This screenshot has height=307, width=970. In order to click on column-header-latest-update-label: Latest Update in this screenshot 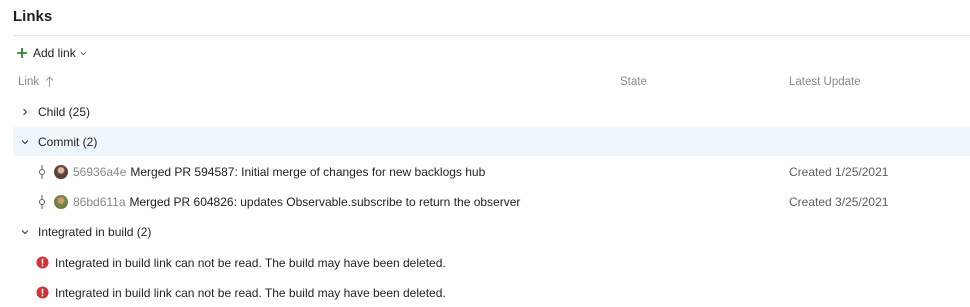, I will do `click(825, 82)`.